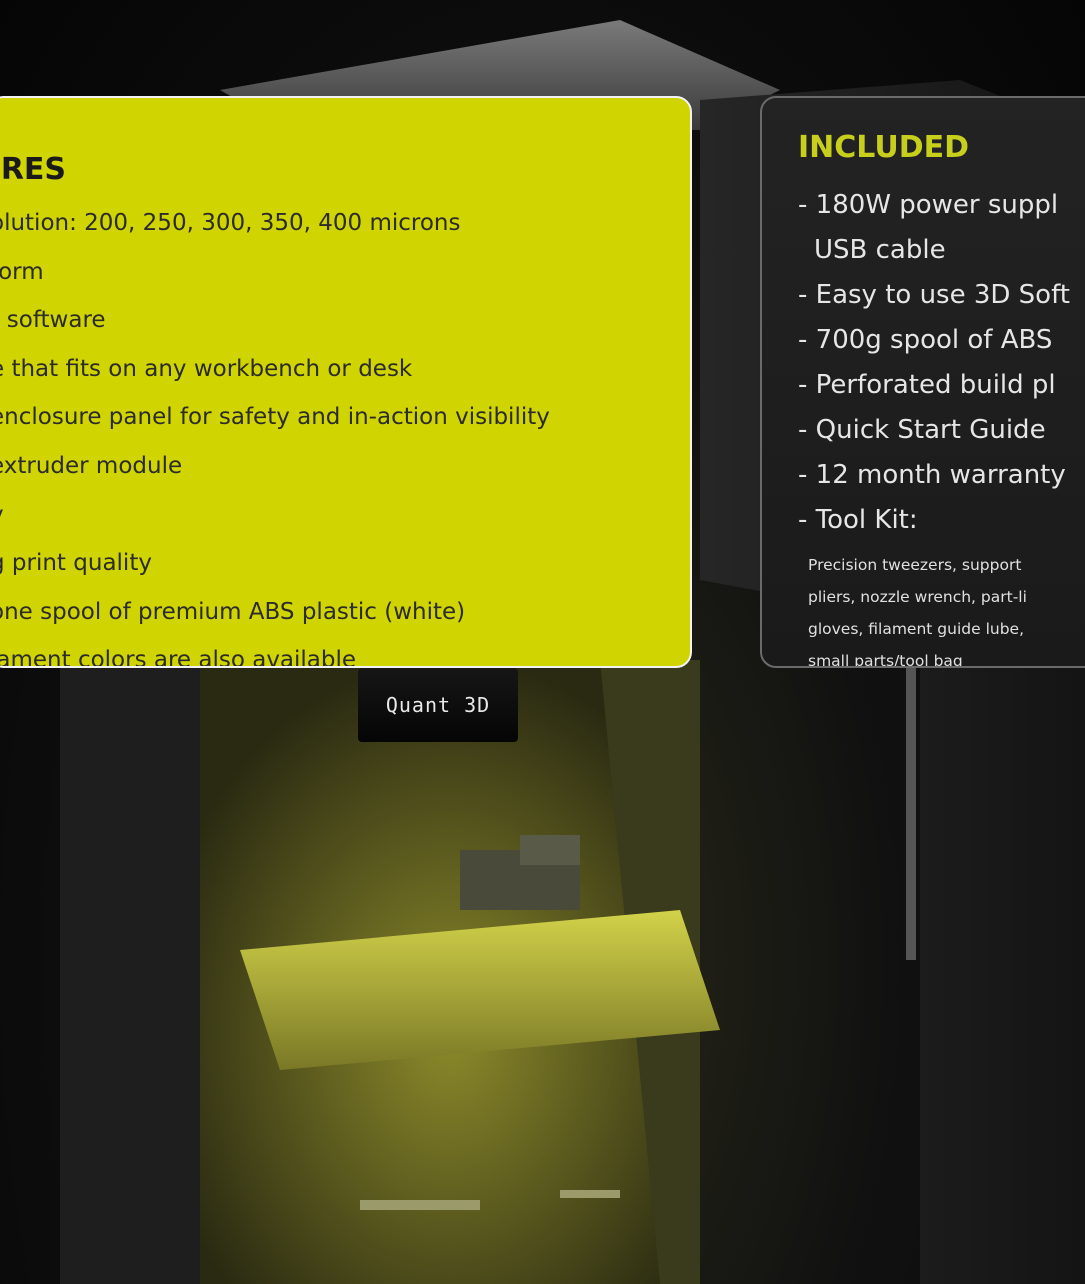 The image size is (1085, 1284). I want to click on included-item: - Easy to use 3D Soft, so click(934, 295).